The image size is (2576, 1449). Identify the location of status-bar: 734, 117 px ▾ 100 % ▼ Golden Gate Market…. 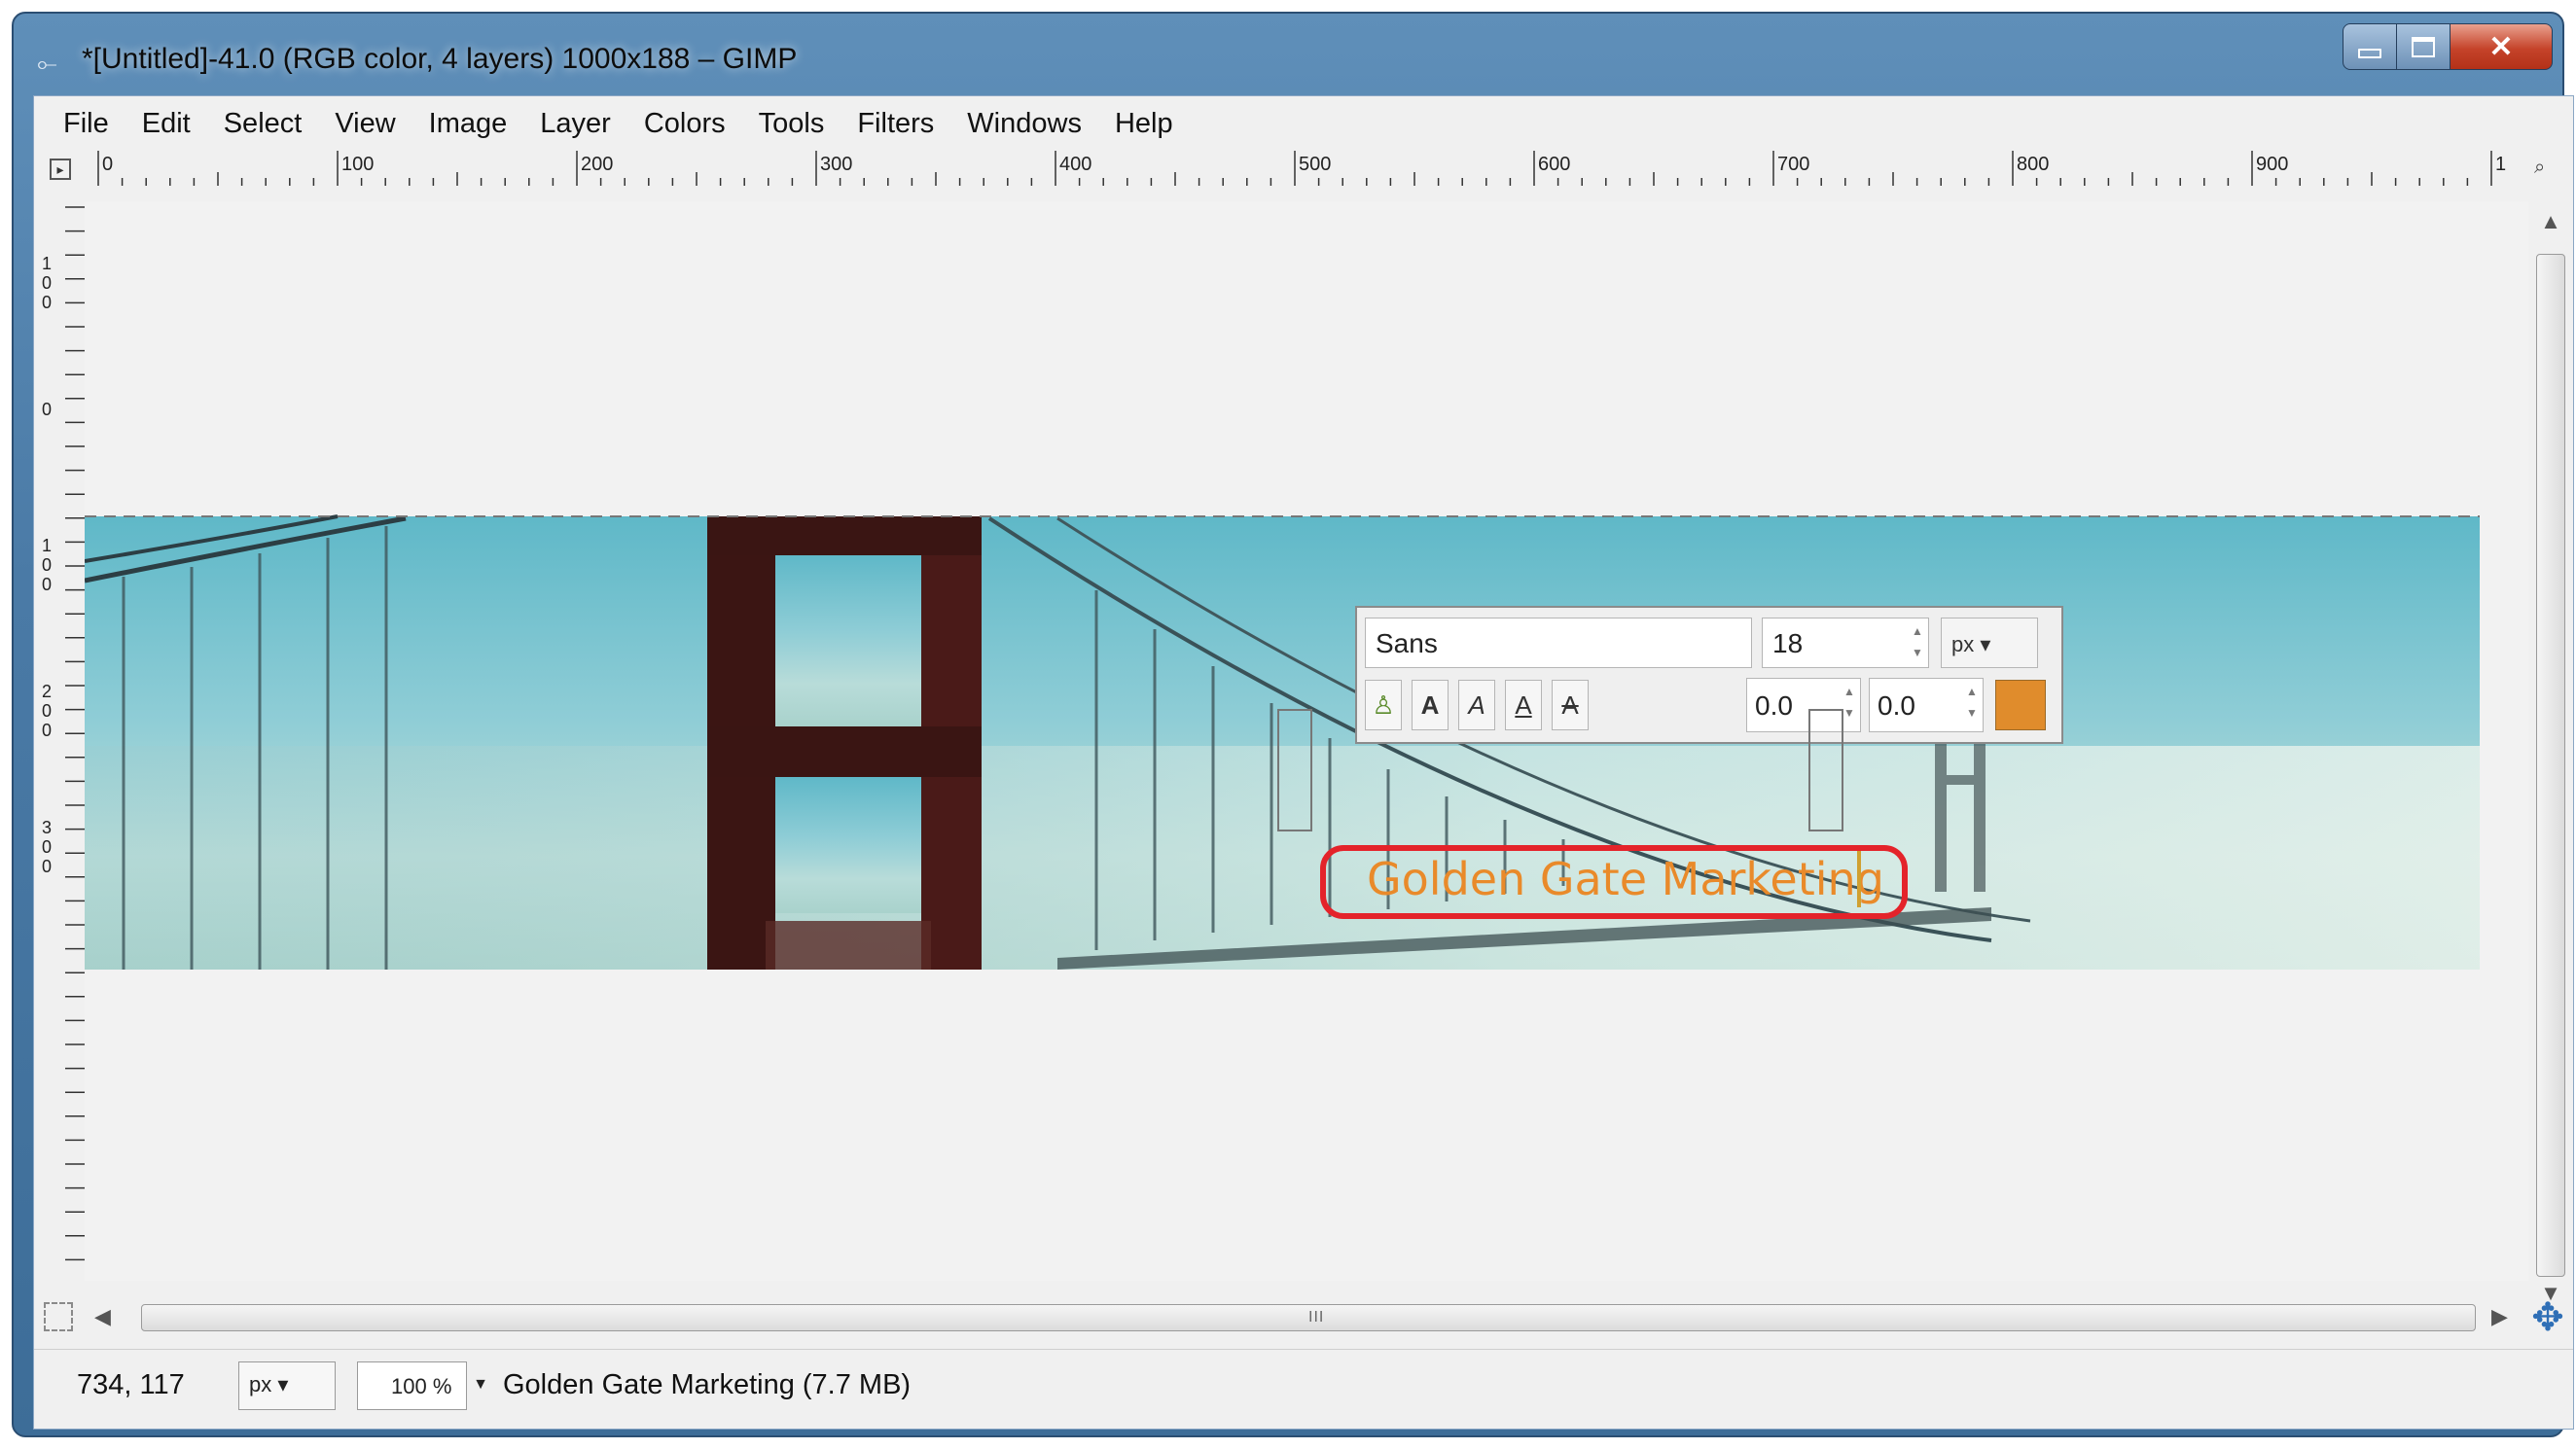
(1303, 1385).